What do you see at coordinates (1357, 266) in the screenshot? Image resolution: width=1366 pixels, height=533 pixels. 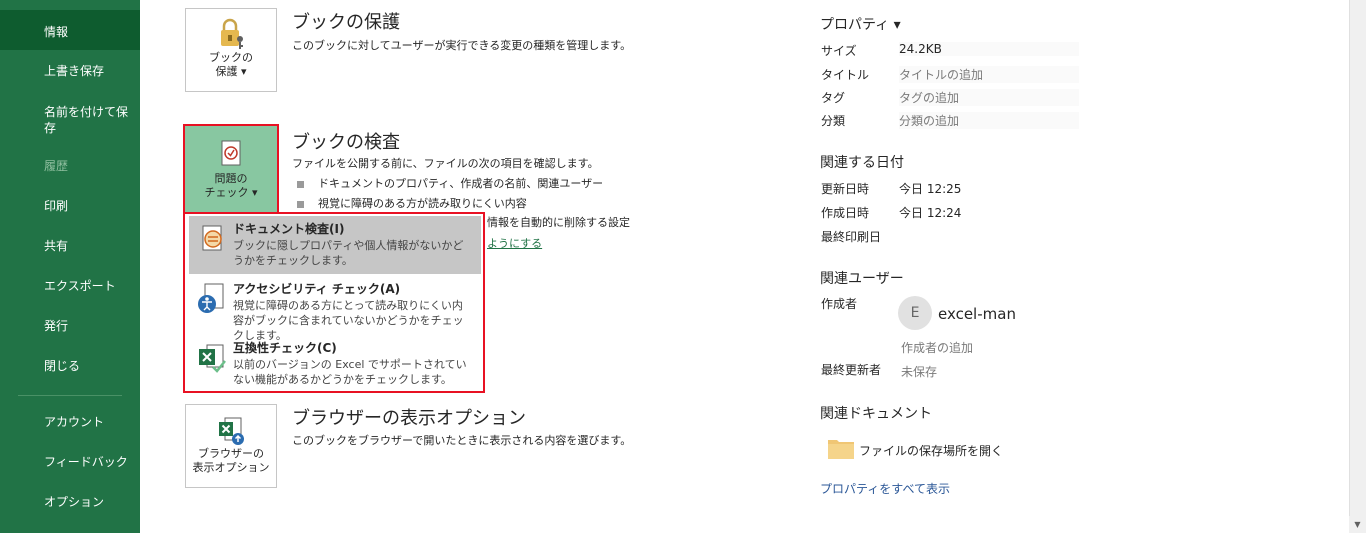 I see `vertical-scrollbar` at bounding box center [1357, 266].